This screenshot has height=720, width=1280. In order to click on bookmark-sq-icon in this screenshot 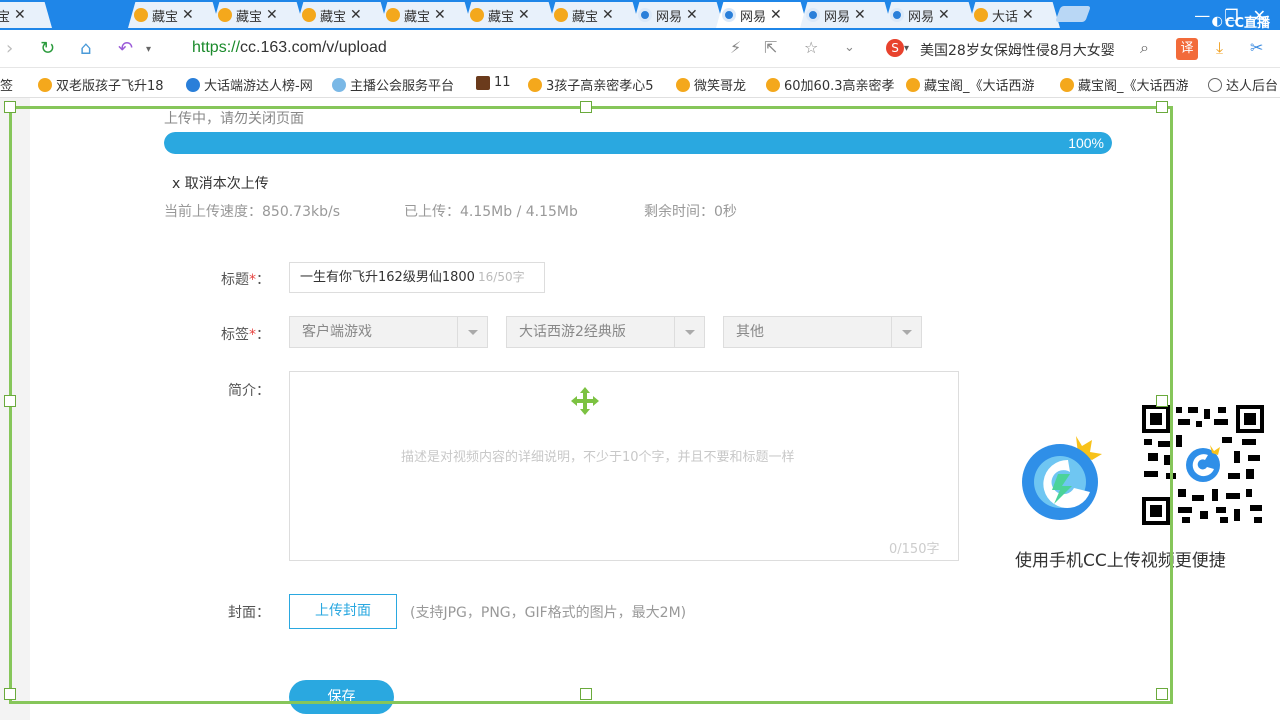, I will do `click(483, 82)`.